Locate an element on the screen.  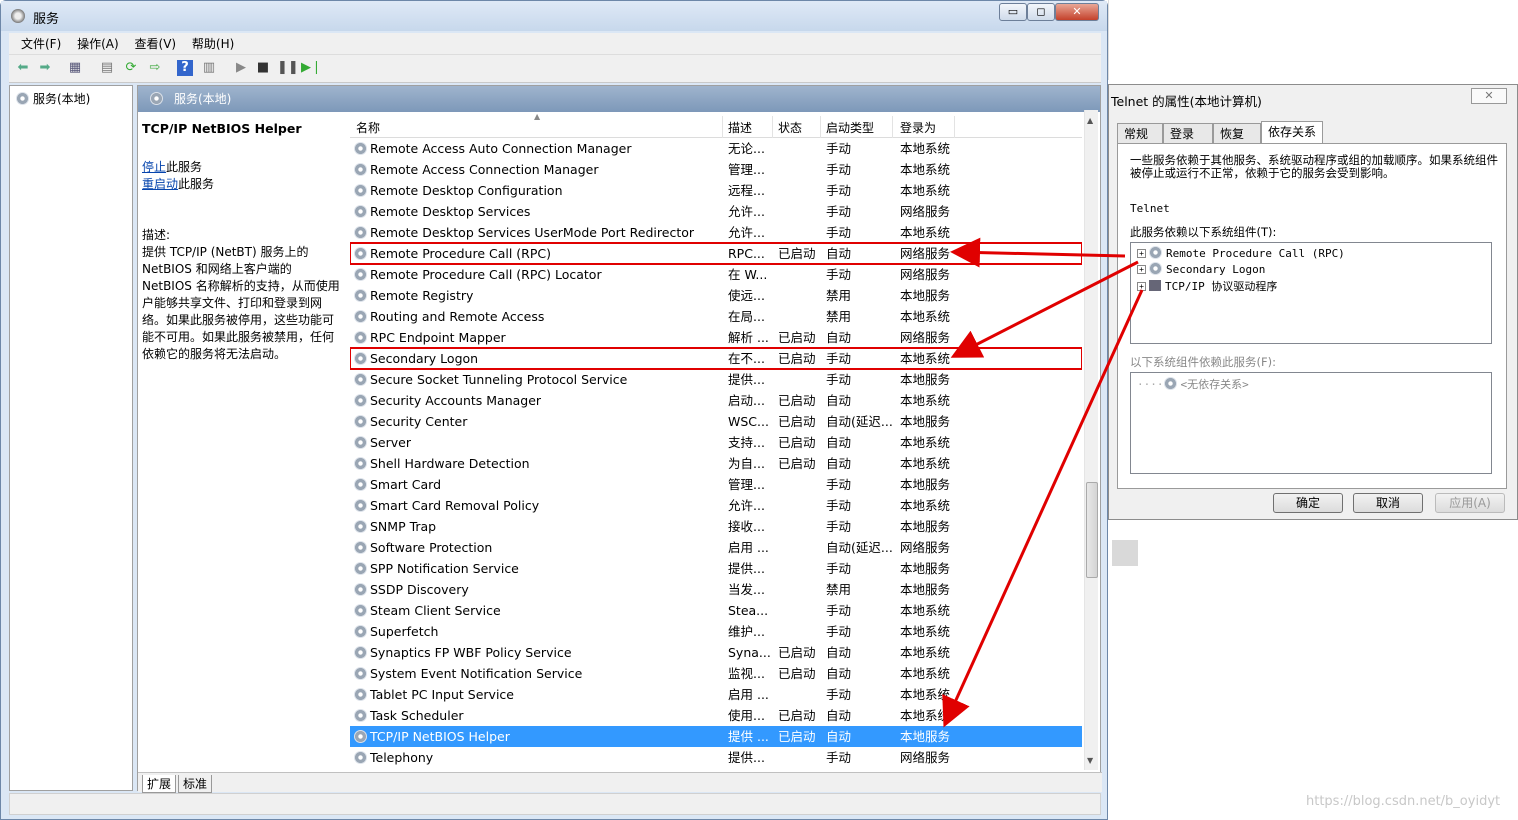
annotation-arrows is located at coordinates (1043, 482).